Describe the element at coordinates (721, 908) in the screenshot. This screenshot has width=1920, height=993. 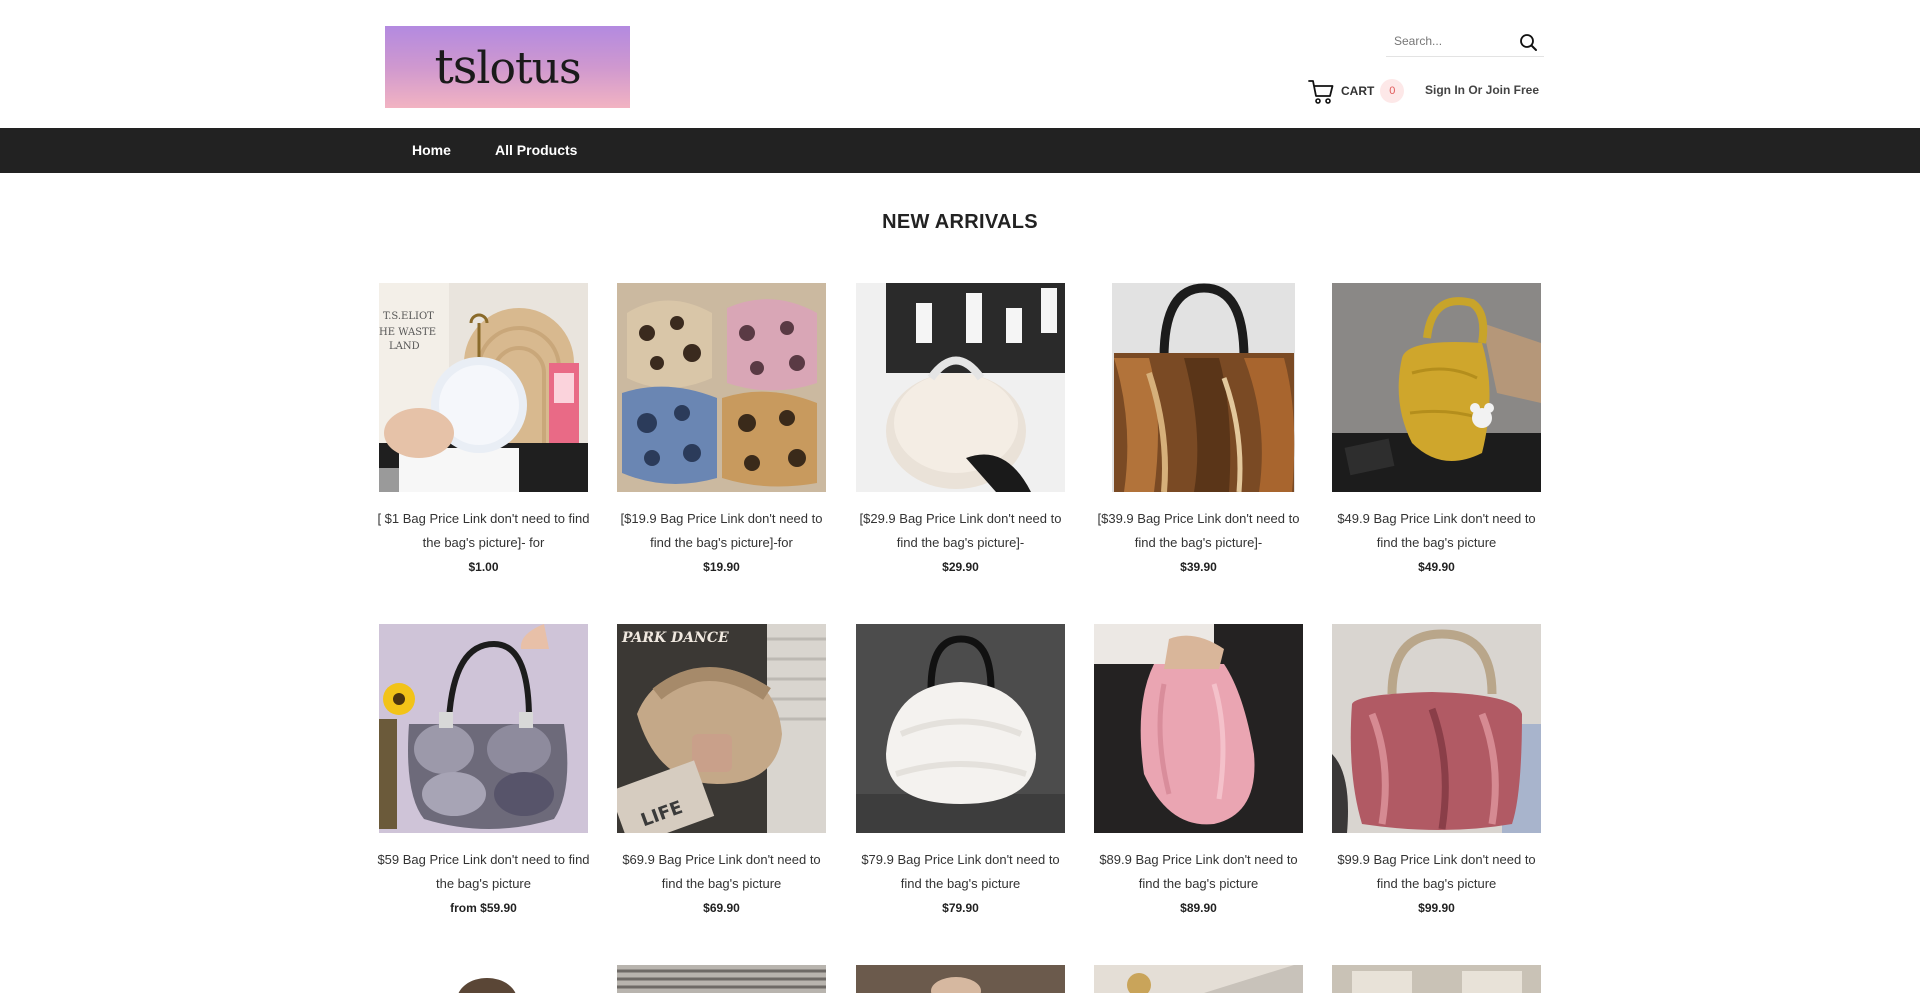
I see `product-price: $69.90` at that location.